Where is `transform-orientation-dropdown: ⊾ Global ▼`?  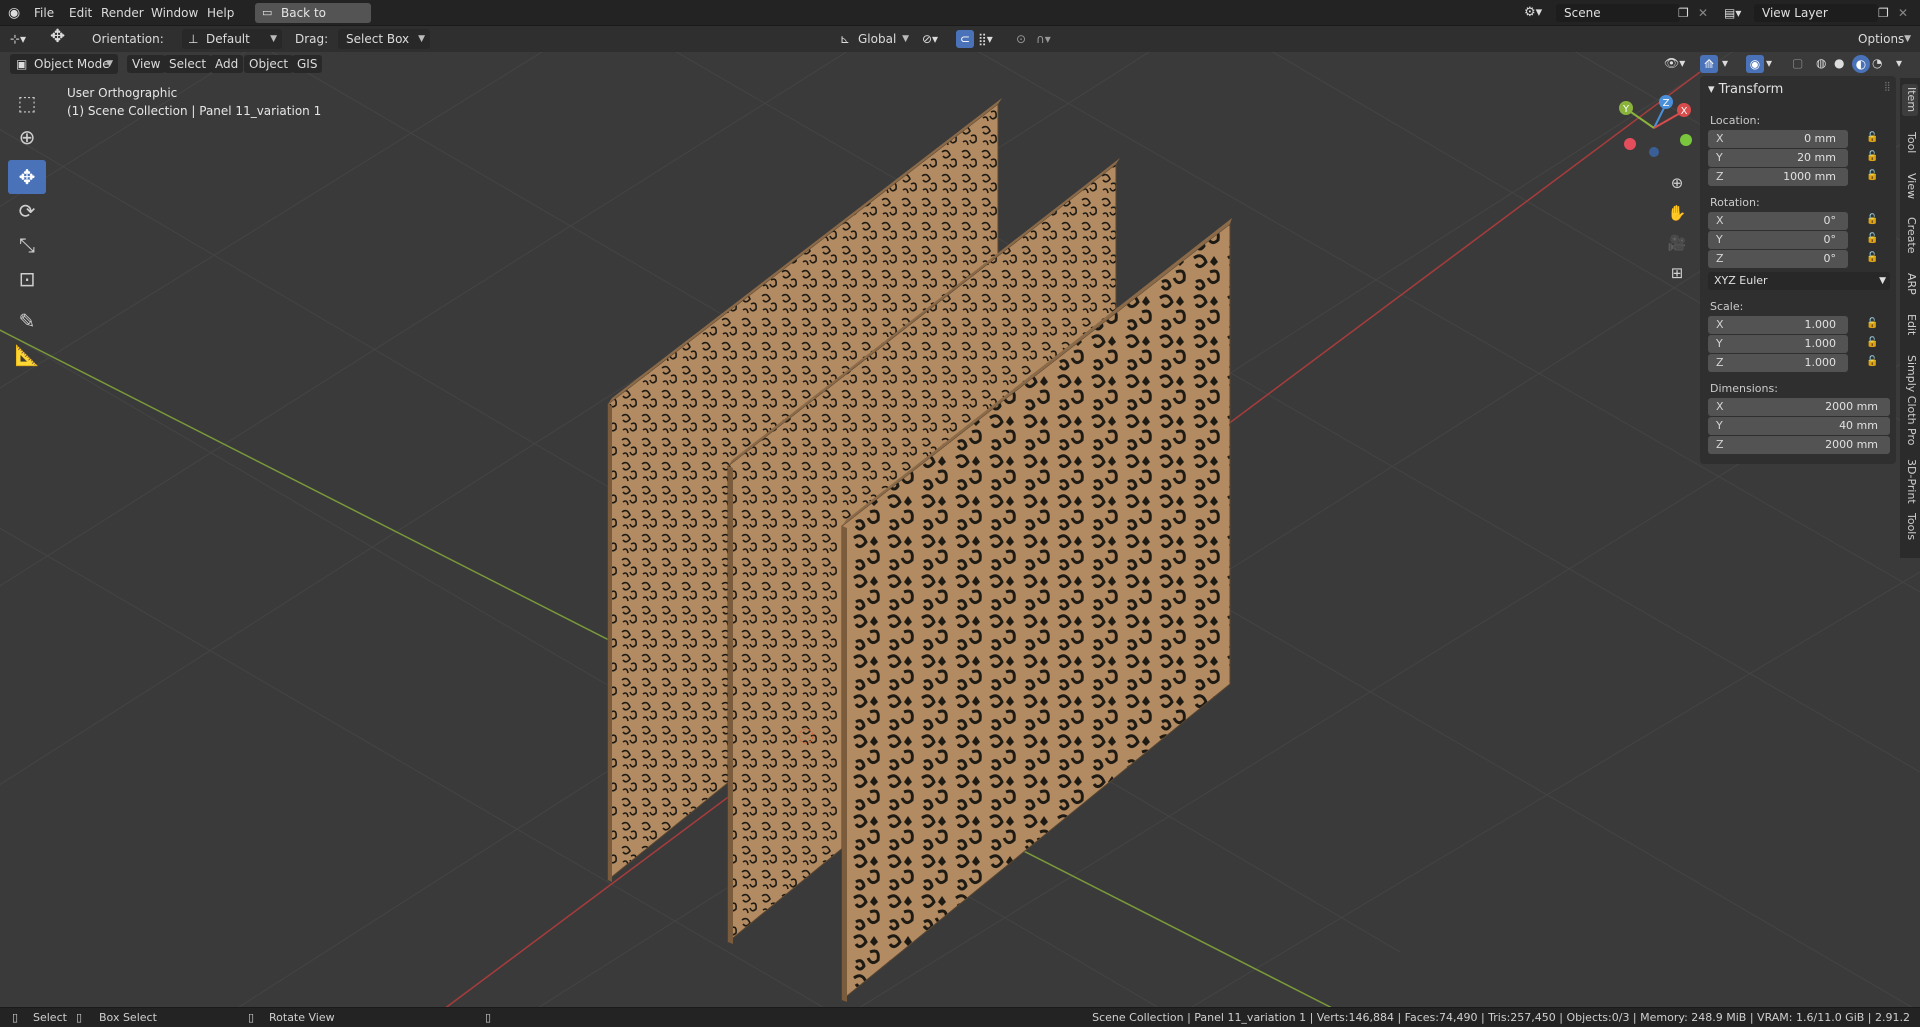 transform-orientation-dropdown: ⊾ Global ▼ is located at coordinates (874, 39).